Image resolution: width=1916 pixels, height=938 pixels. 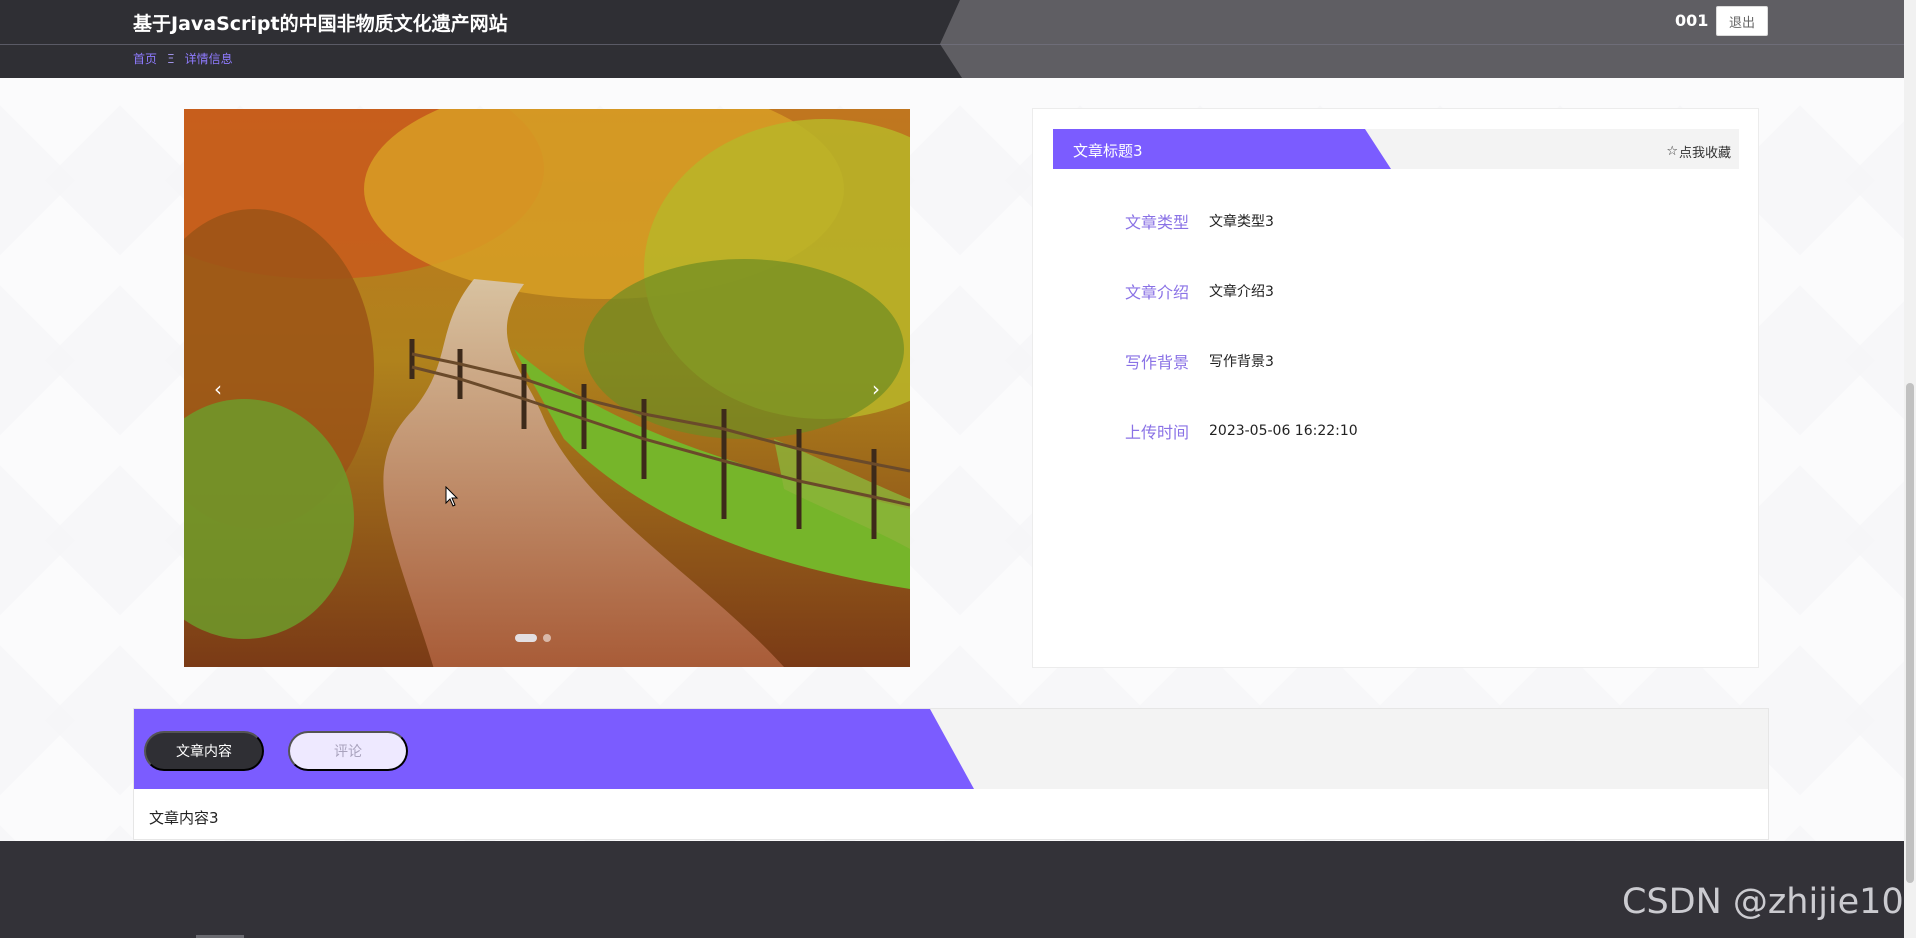 I want to click on star-icon: ☆, so click(x=1672, y=151).